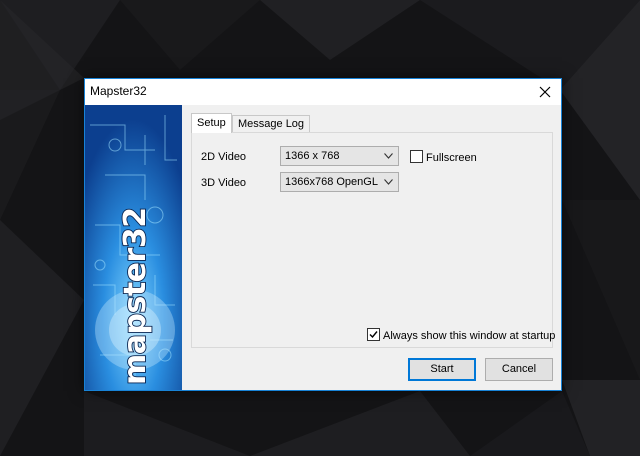  I want to click on always-show-checkbox, so click(373, 334).